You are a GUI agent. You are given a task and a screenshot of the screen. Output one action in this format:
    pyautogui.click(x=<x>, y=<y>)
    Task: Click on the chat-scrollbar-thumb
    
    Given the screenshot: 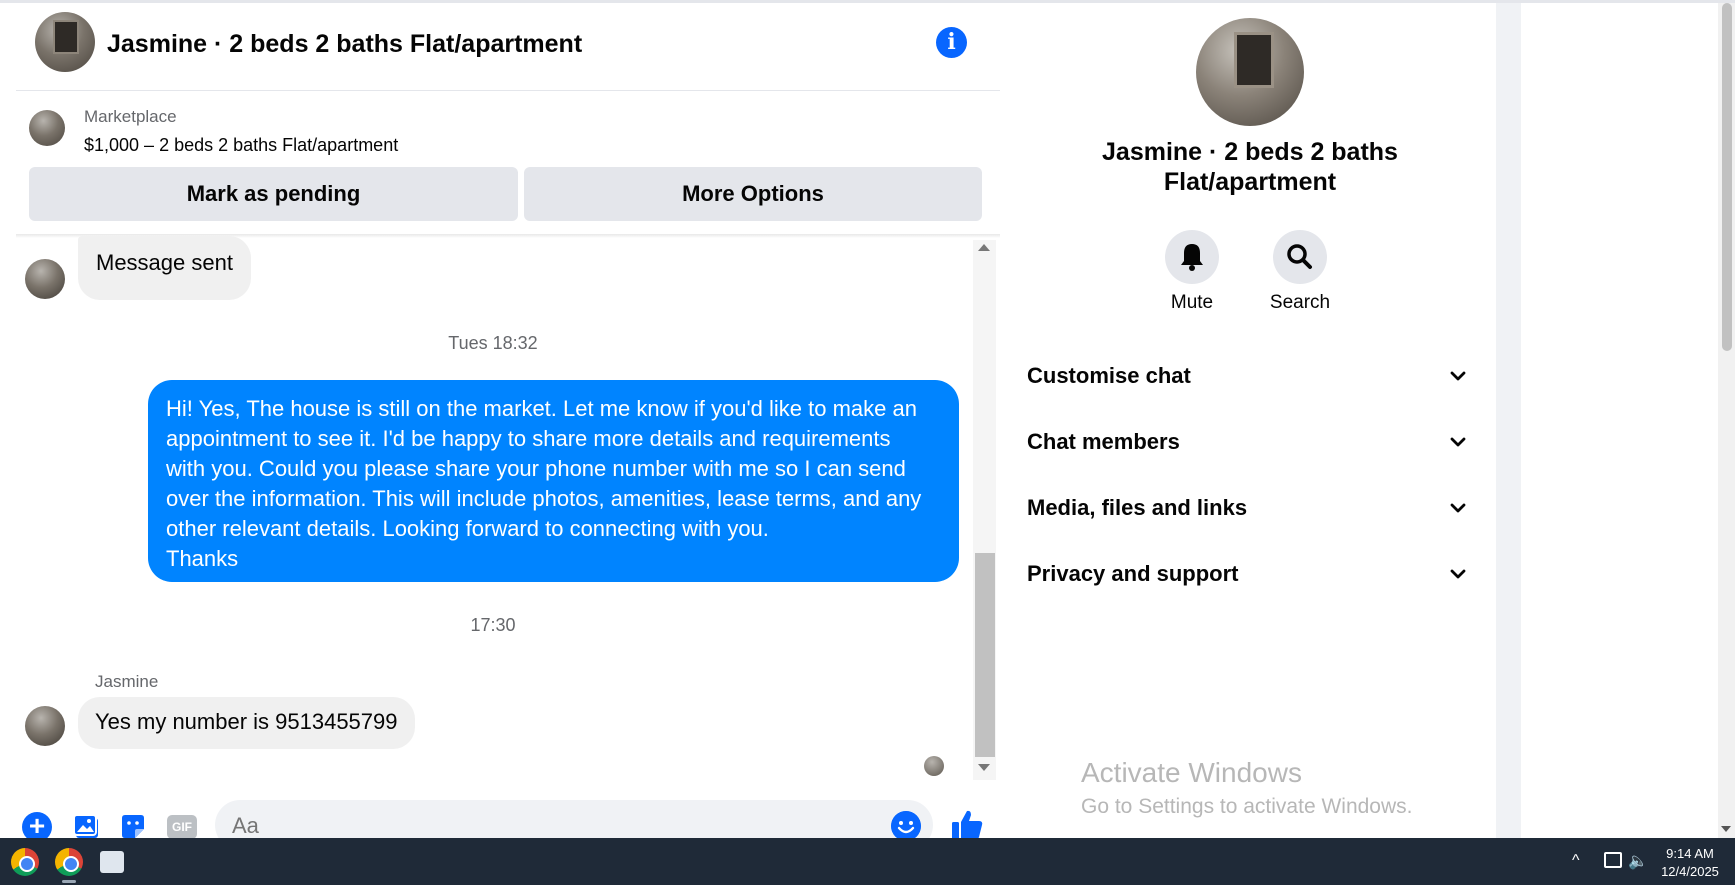 What is the action you would take?
    pyautogui.click(x=985, y=655)
    